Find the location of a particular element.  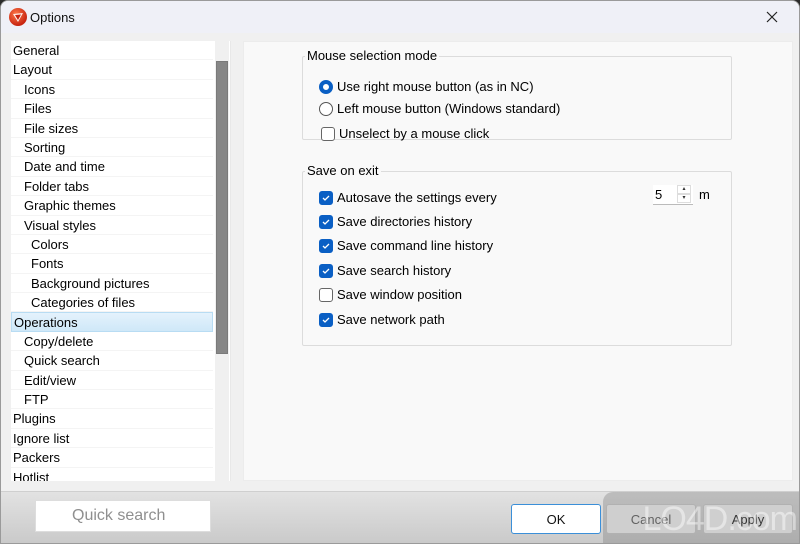

tree-item: Hotlist is located at coordinates (112, 474).